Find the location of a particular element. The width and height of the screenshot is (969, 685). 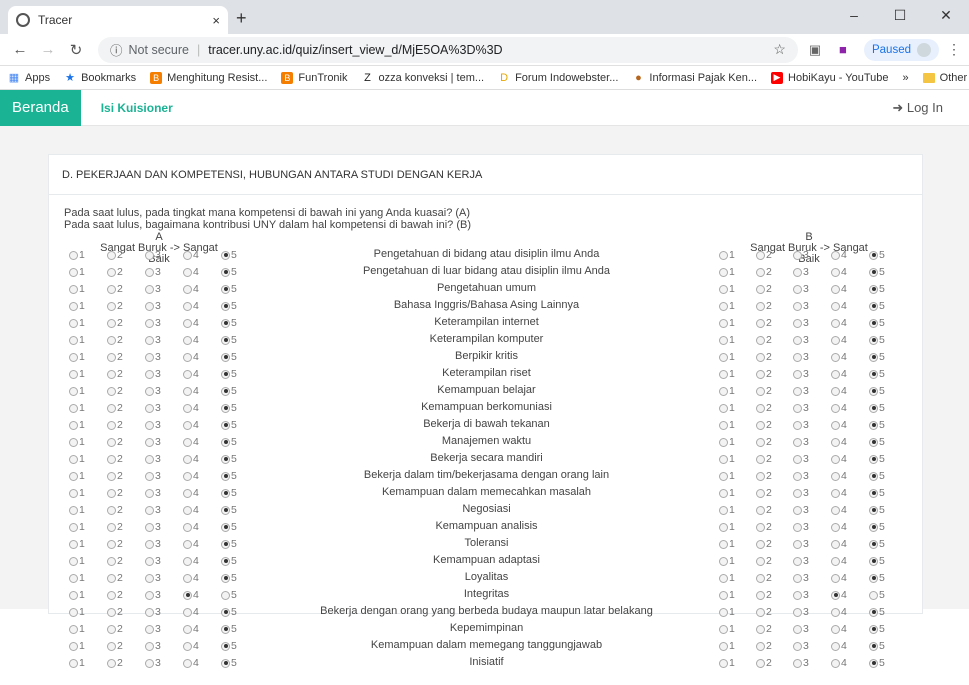

other-bookmarks-button: Other bookmarks is located at coordinates (954, 78).